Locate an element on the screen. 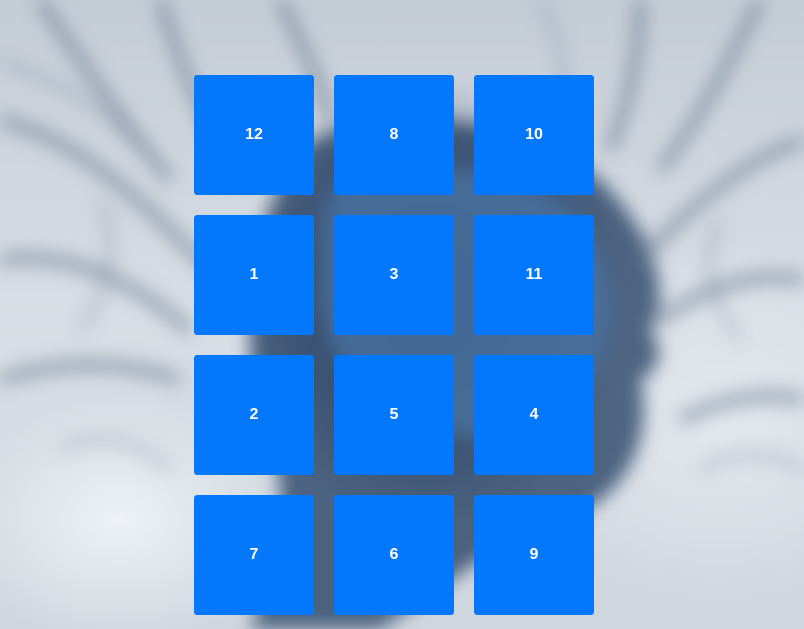  puzzle-tile: 11 is located at coordinates (534, 275).